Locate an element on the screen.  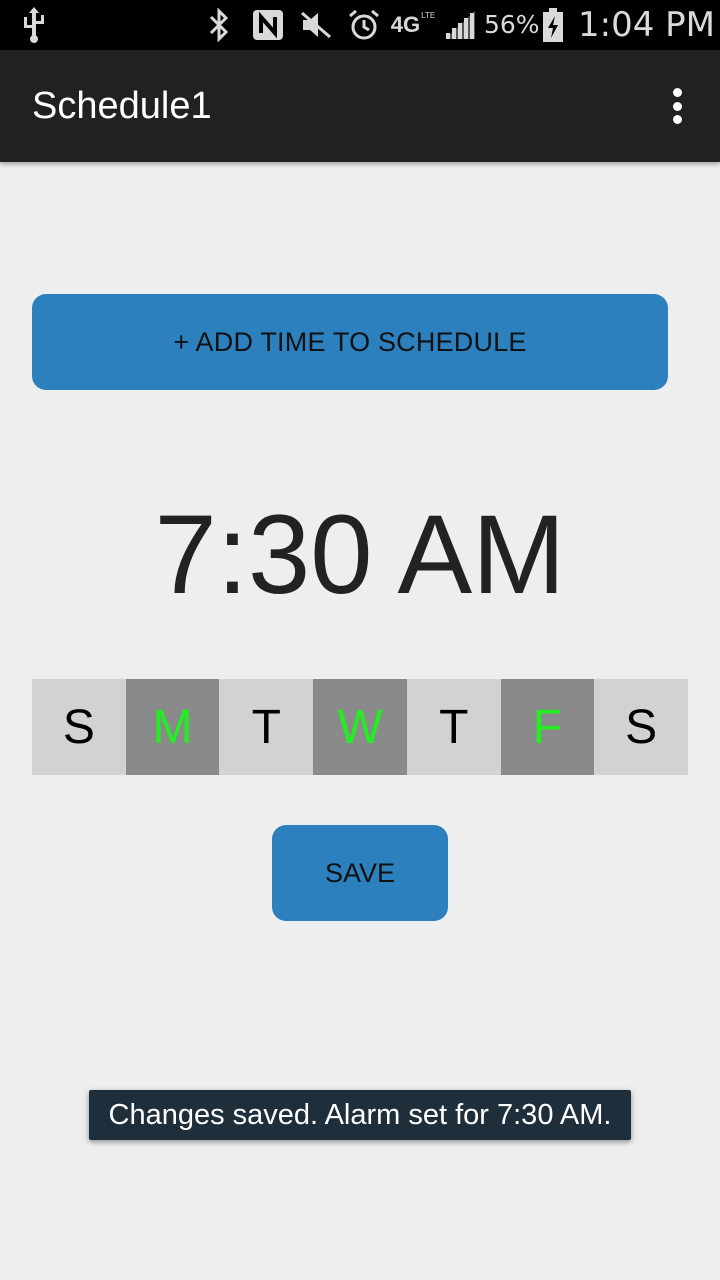
signal-icon is located at coordinates (460, 25).